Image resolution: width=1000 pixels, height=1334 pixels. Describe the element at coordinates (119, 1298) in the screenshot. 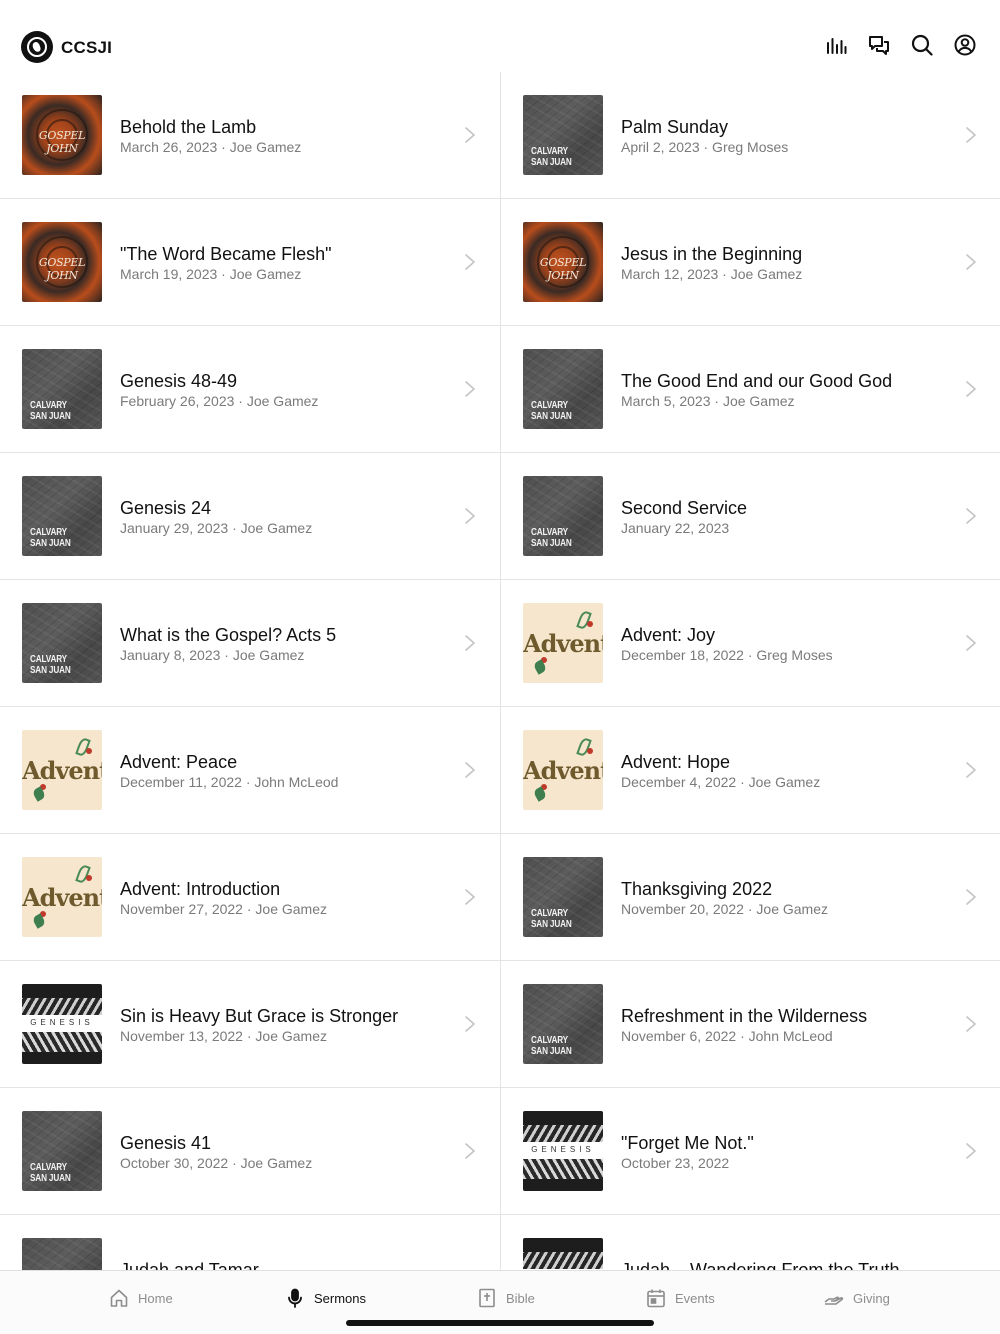

I see `home-icon` at that location.